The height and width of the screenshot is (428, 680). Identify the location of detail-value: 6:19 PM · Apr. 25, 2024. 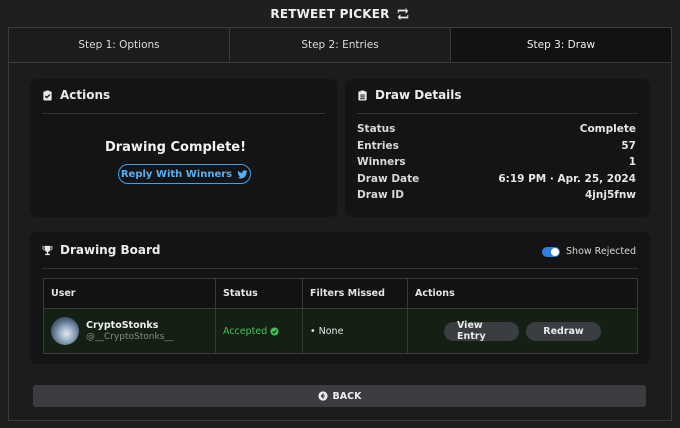
(567, 178).